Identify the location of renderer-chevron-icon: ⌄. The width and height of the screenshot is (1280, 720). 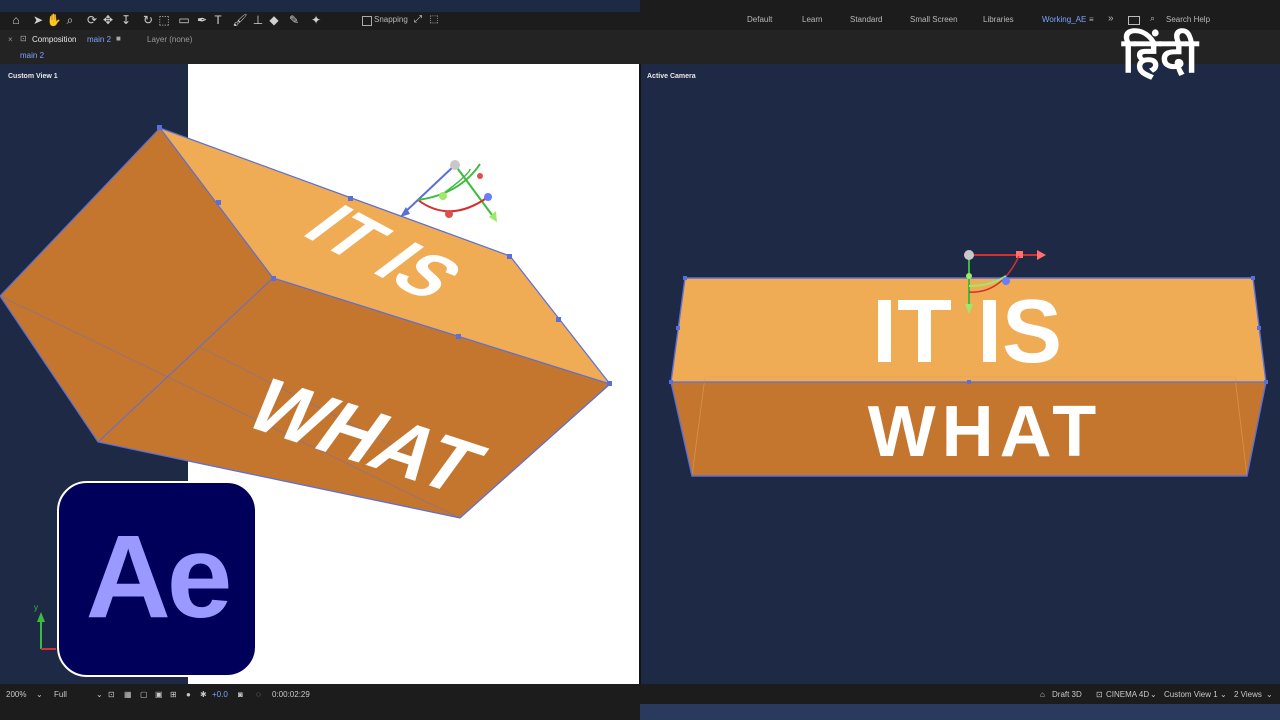
(1153, 694).